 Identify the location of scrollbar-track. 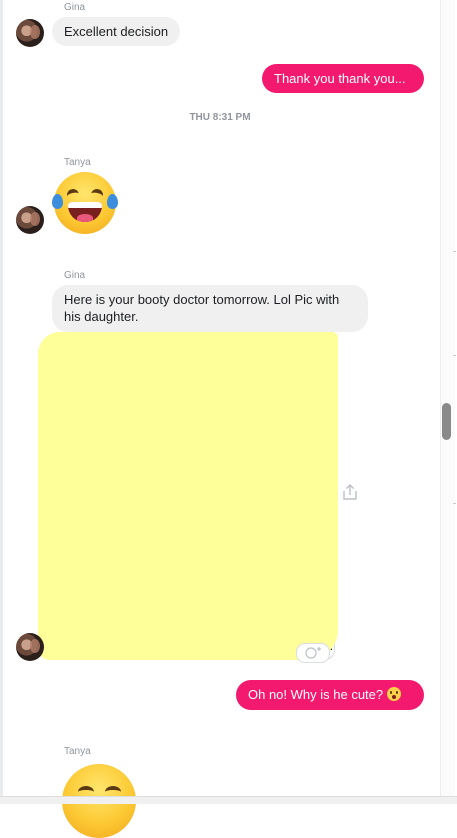
(447, 401).